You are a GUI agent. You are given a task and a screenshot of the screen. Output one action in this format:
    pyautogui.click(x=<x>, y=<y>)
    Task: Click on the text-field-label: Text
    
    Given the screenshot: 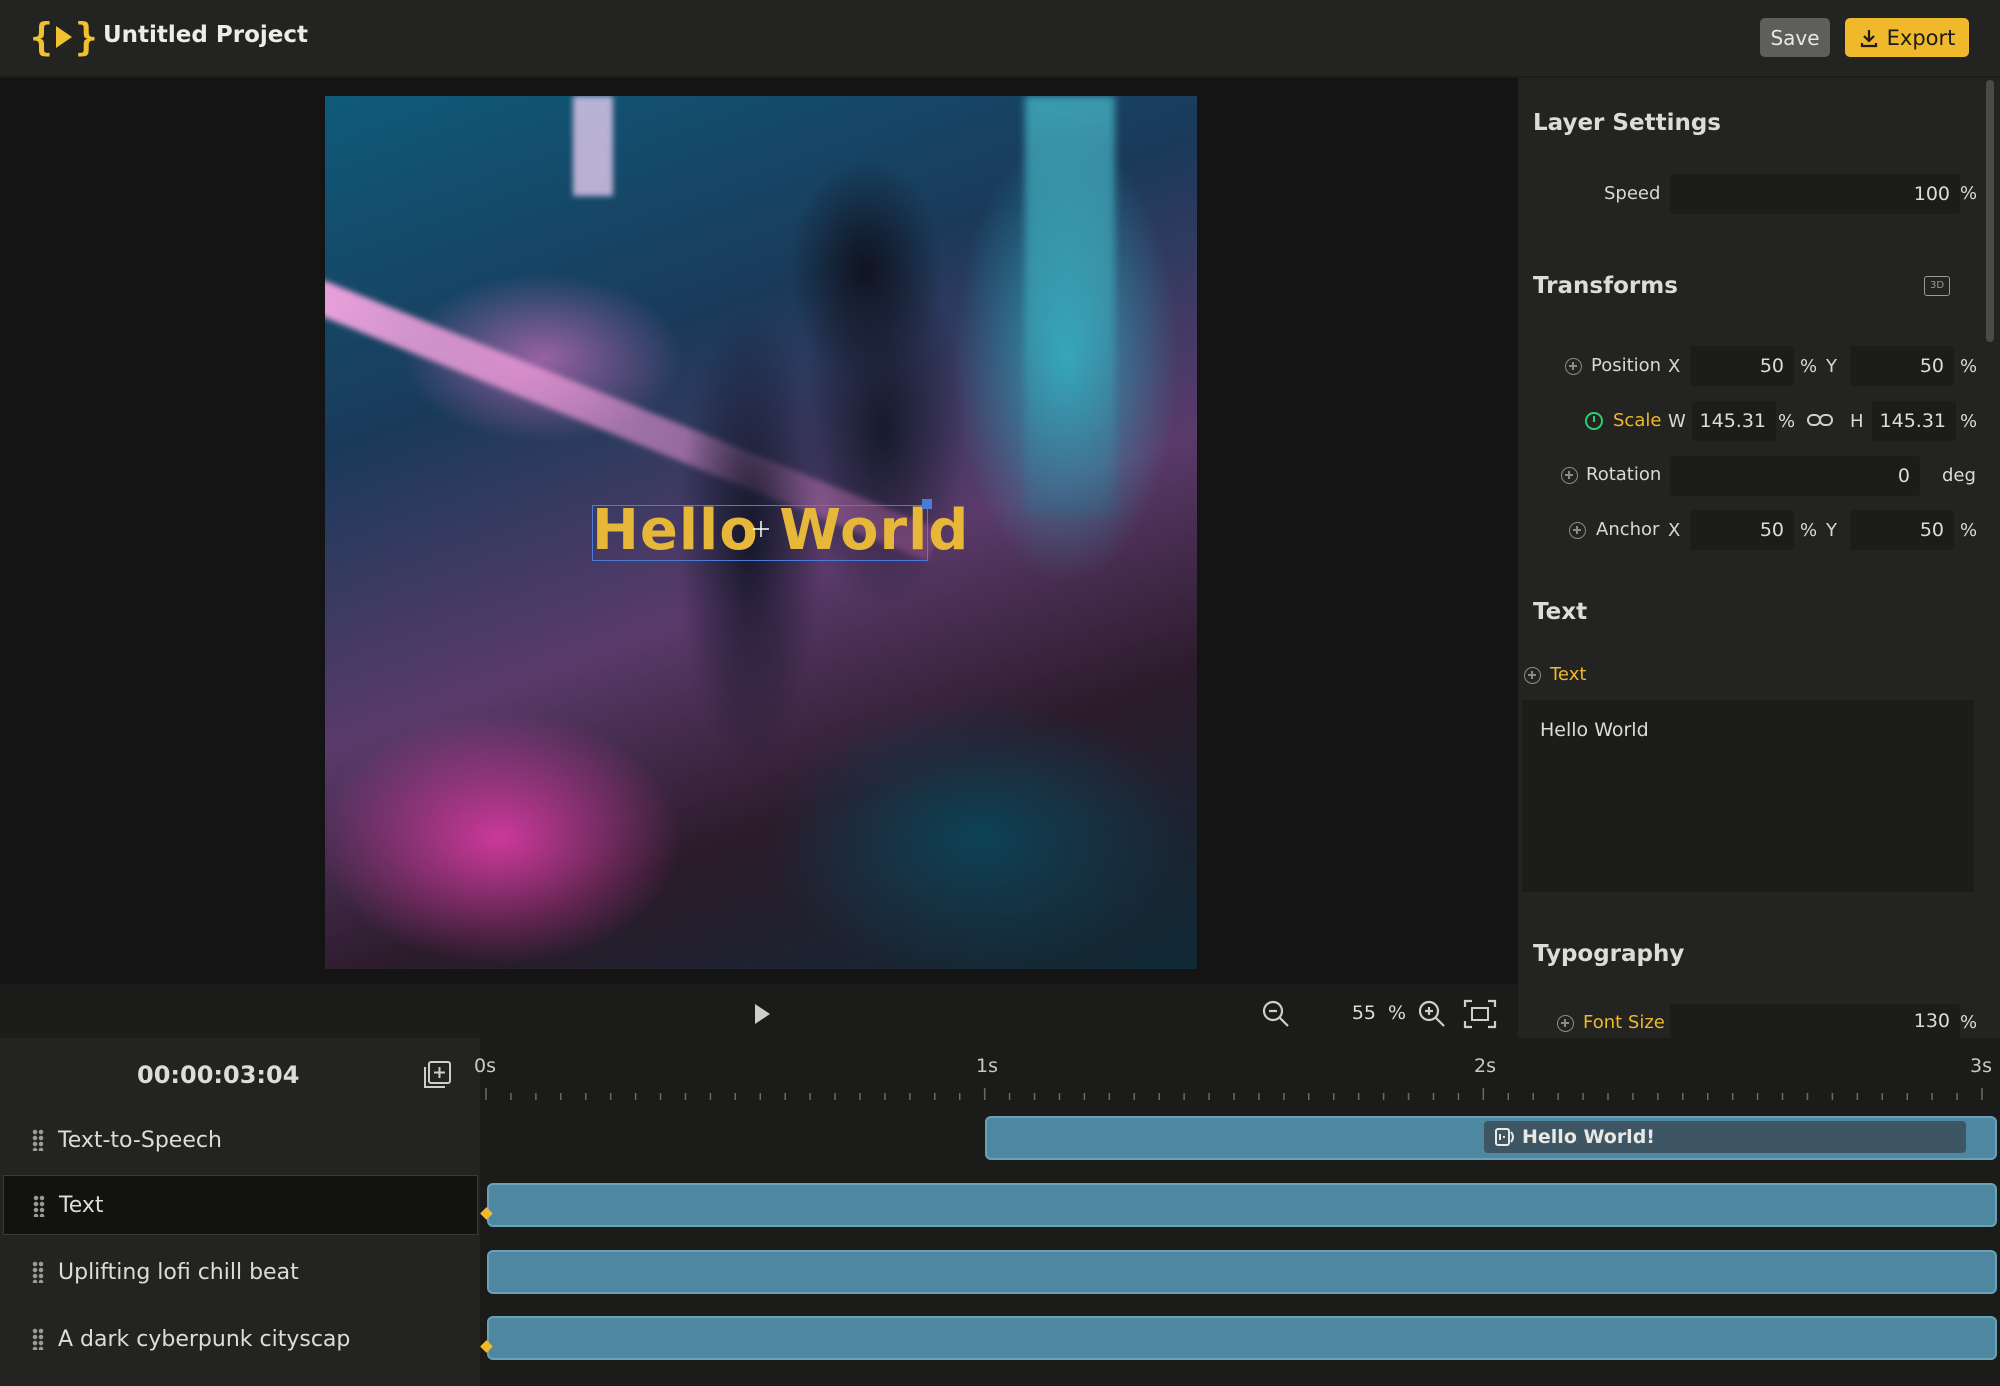 What is the action you would take?
    pyautogui.click(x=1568, y=674)
    